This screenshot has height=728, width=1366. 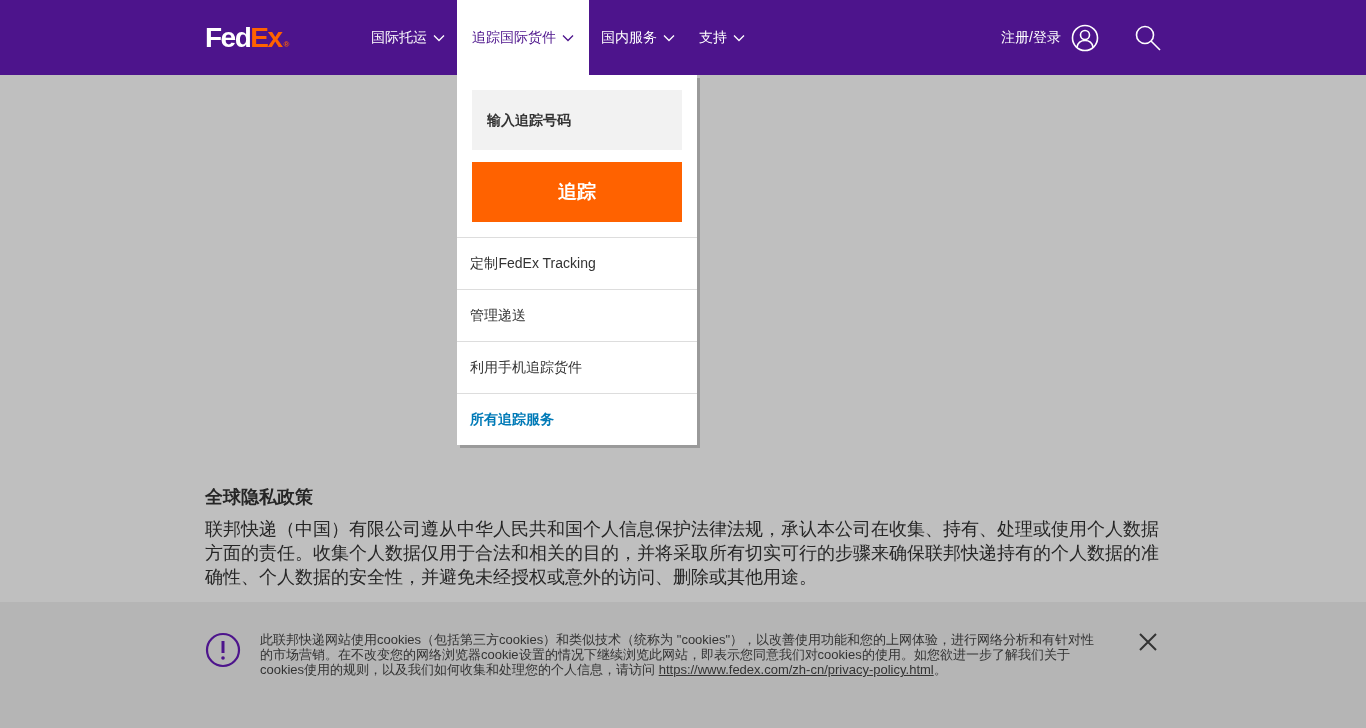 What do you see at coordinates (223, 650) in the screenshot?
I see `exclamation-icon` at bounding box center [223, 650].